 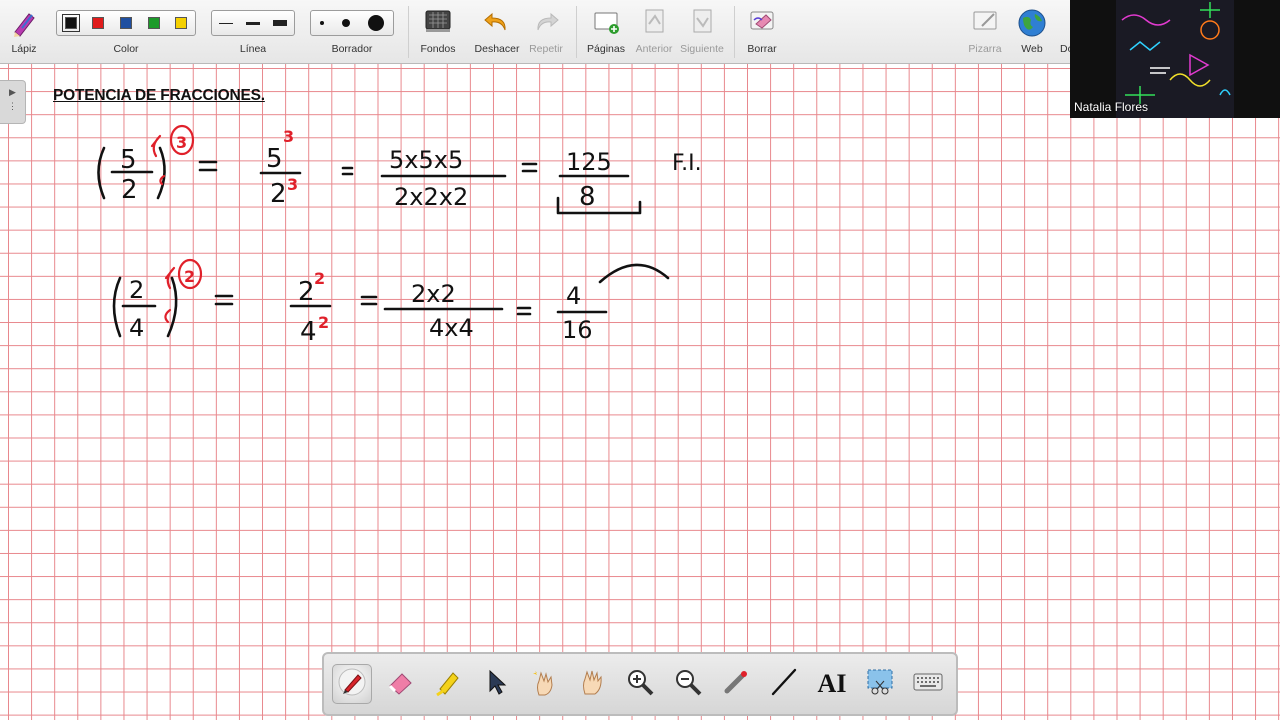 I want to click on undo-button: Deshacer, so click(x=497, y=32).